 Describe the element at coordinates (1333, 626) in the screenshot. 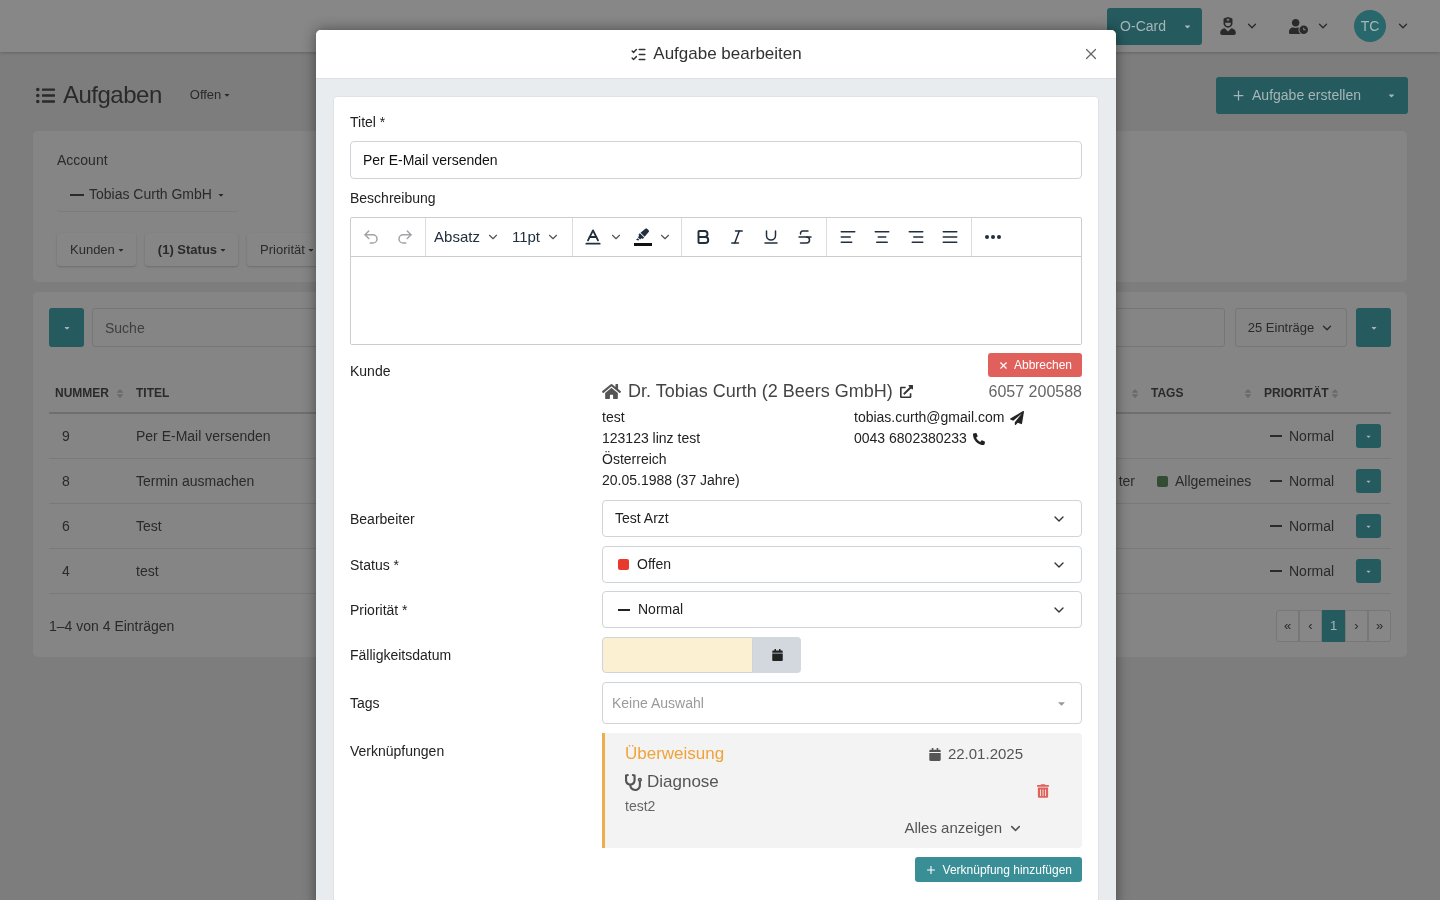

I see `pagination-button: 1` at that location.